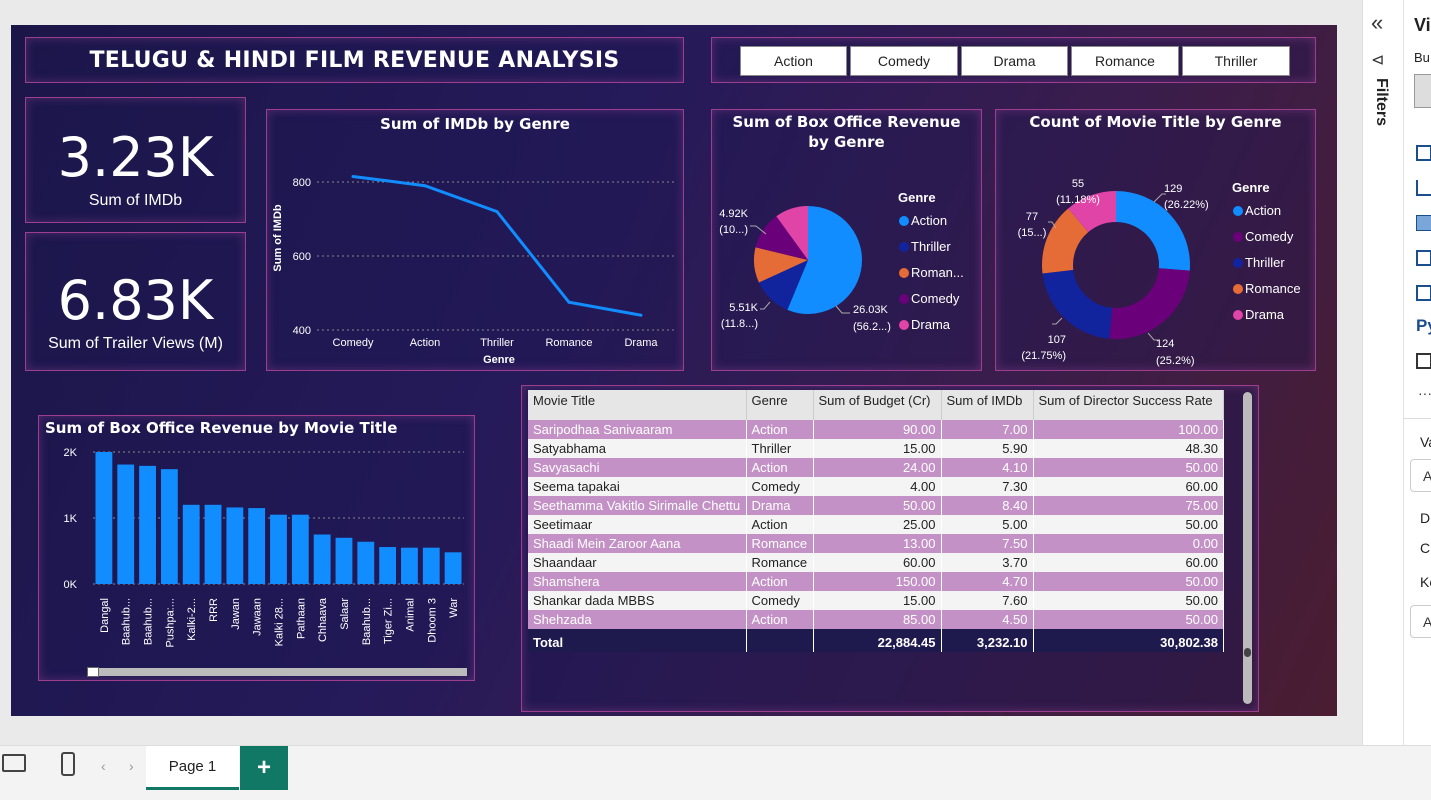 Image resolution: width=1431 pixels, height=800 pixels. What do you see at coordinates (131, 766) in the screenshot?
I see `next-page-icon: ›` at bounding box center [131, 766].